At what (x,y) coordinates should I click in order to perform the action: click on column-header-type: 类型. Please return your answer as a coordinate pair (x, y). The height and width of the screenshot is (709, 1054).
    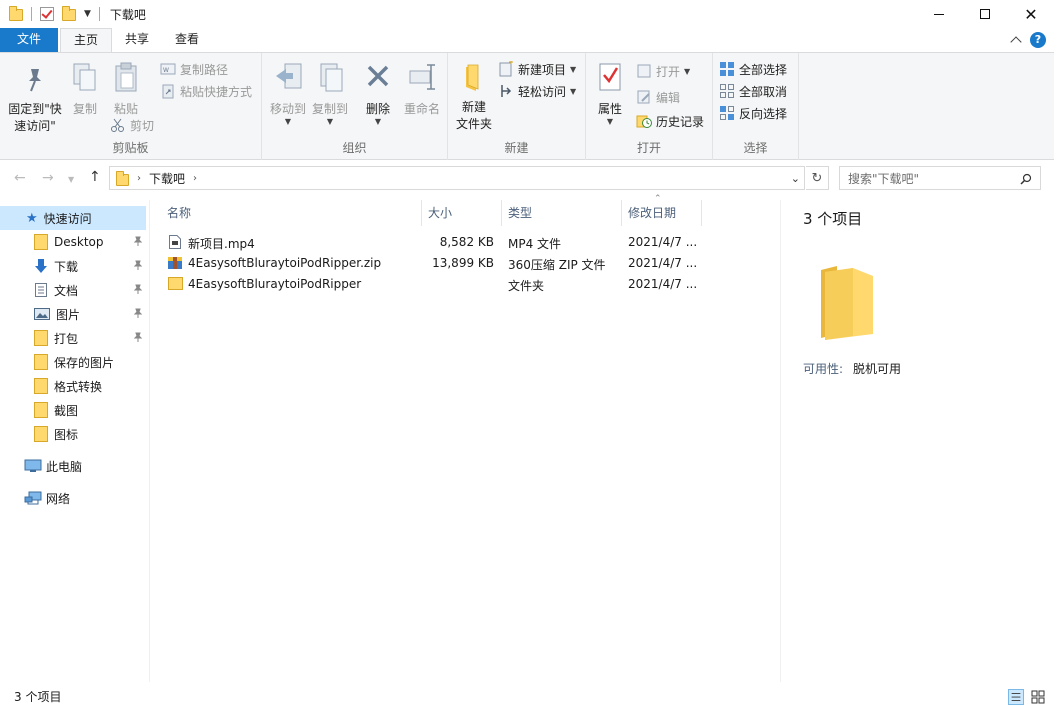
    Looking at the image, I should click on (561, 213).